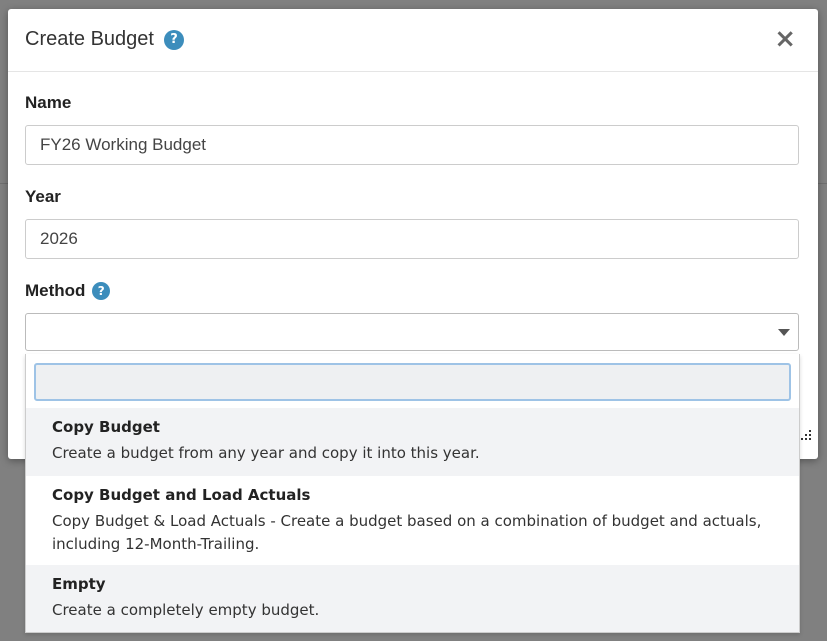 Image resolution: width=827 pixels, height=641 pixels. I want to click on option-title: Copy Budget, so click(106, 427).